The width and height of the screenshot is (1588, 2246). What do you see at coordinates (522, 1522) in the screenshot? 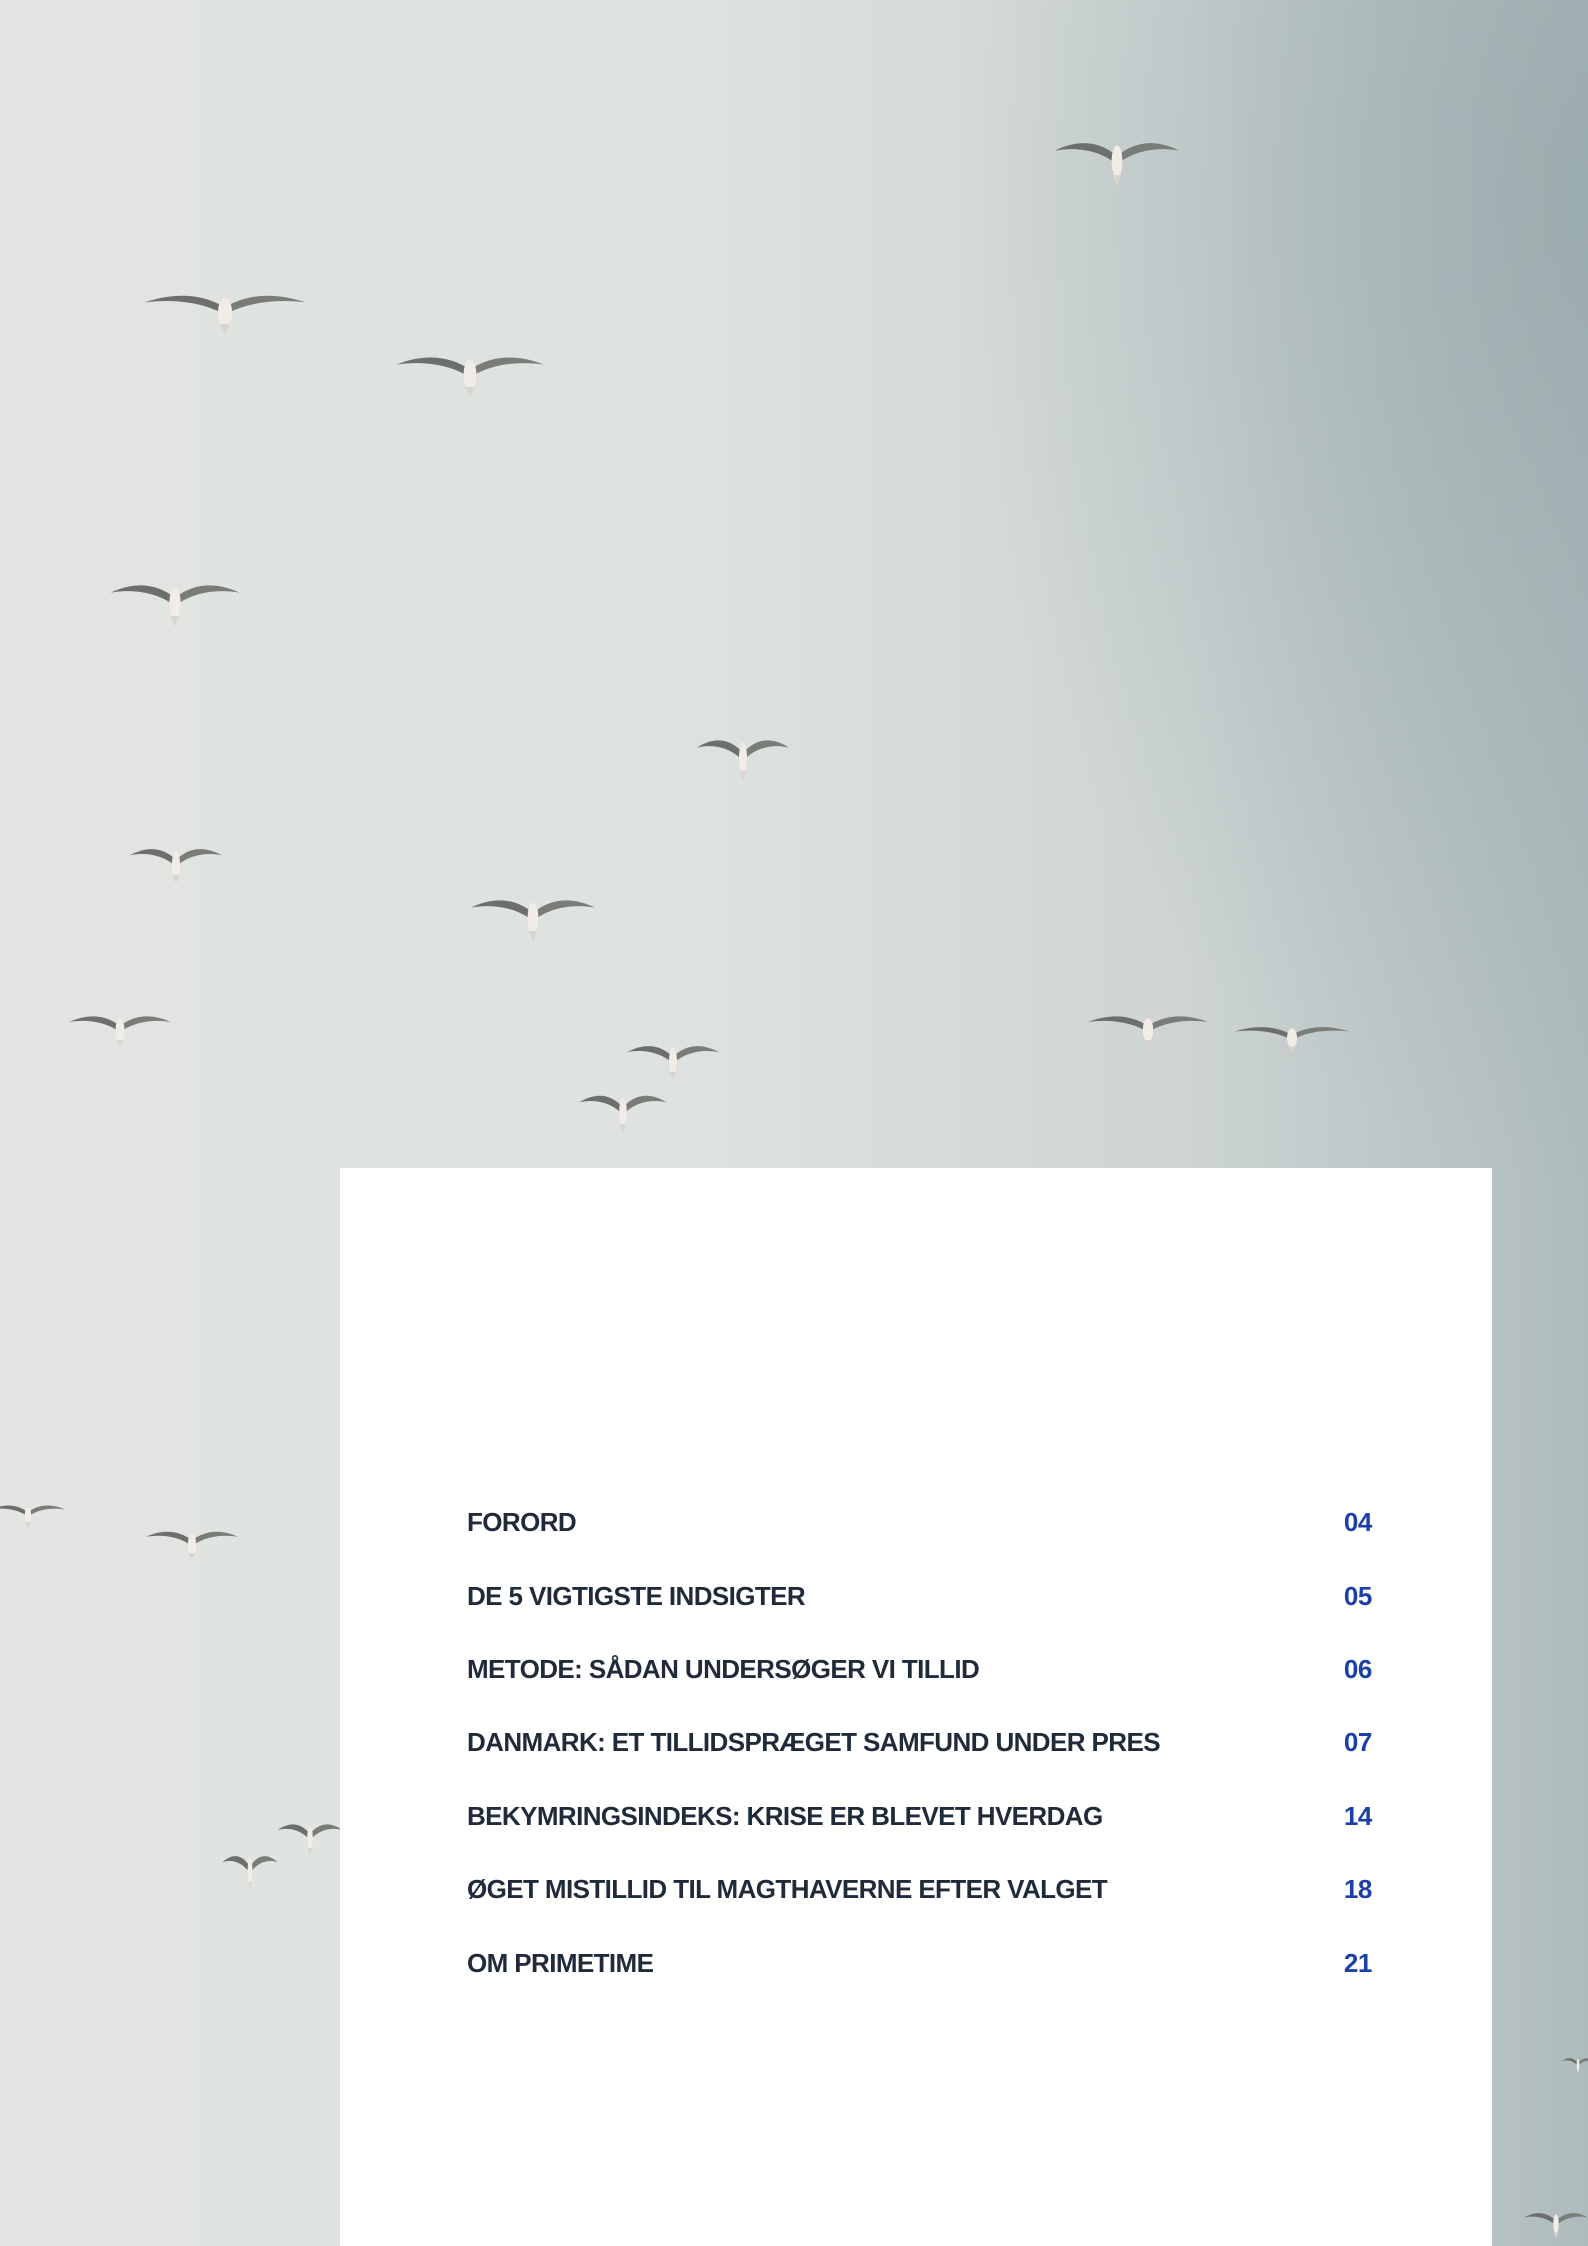
I see `toc-entry-title: FORORD` at bounding box center [522, 1522].